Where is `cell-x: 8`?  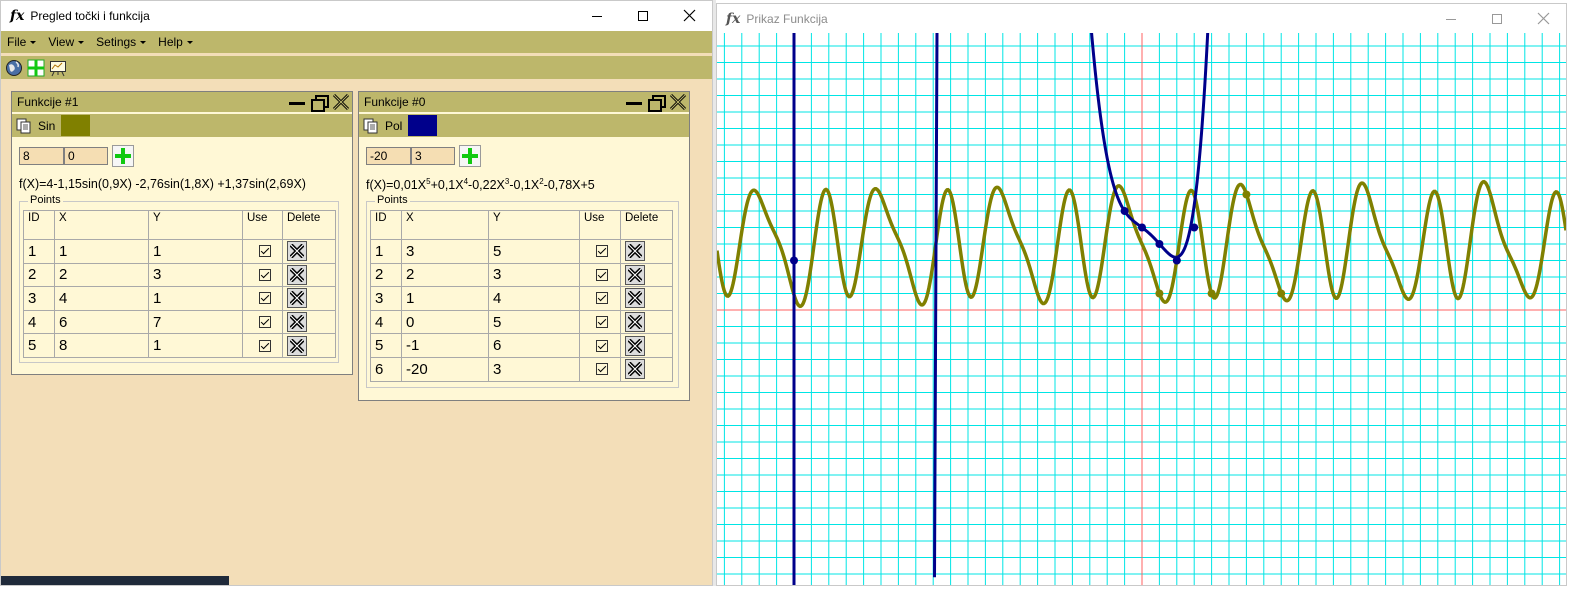 cell-x: 8 is located at coordinates (101, 345).